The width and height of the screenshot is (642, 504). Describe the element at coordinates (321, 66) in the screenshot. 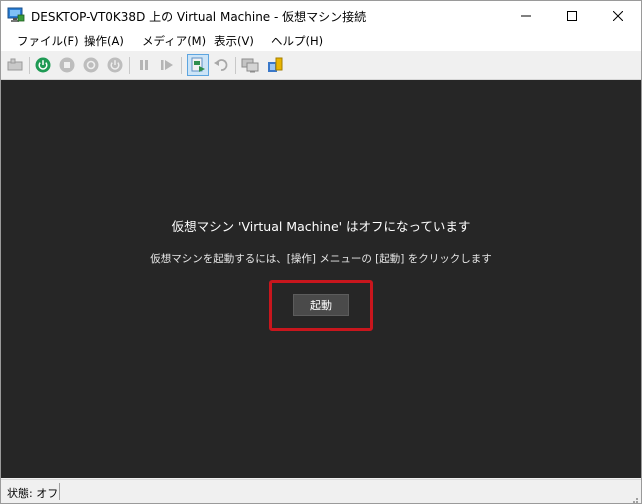

I see `toolbar` at that location.